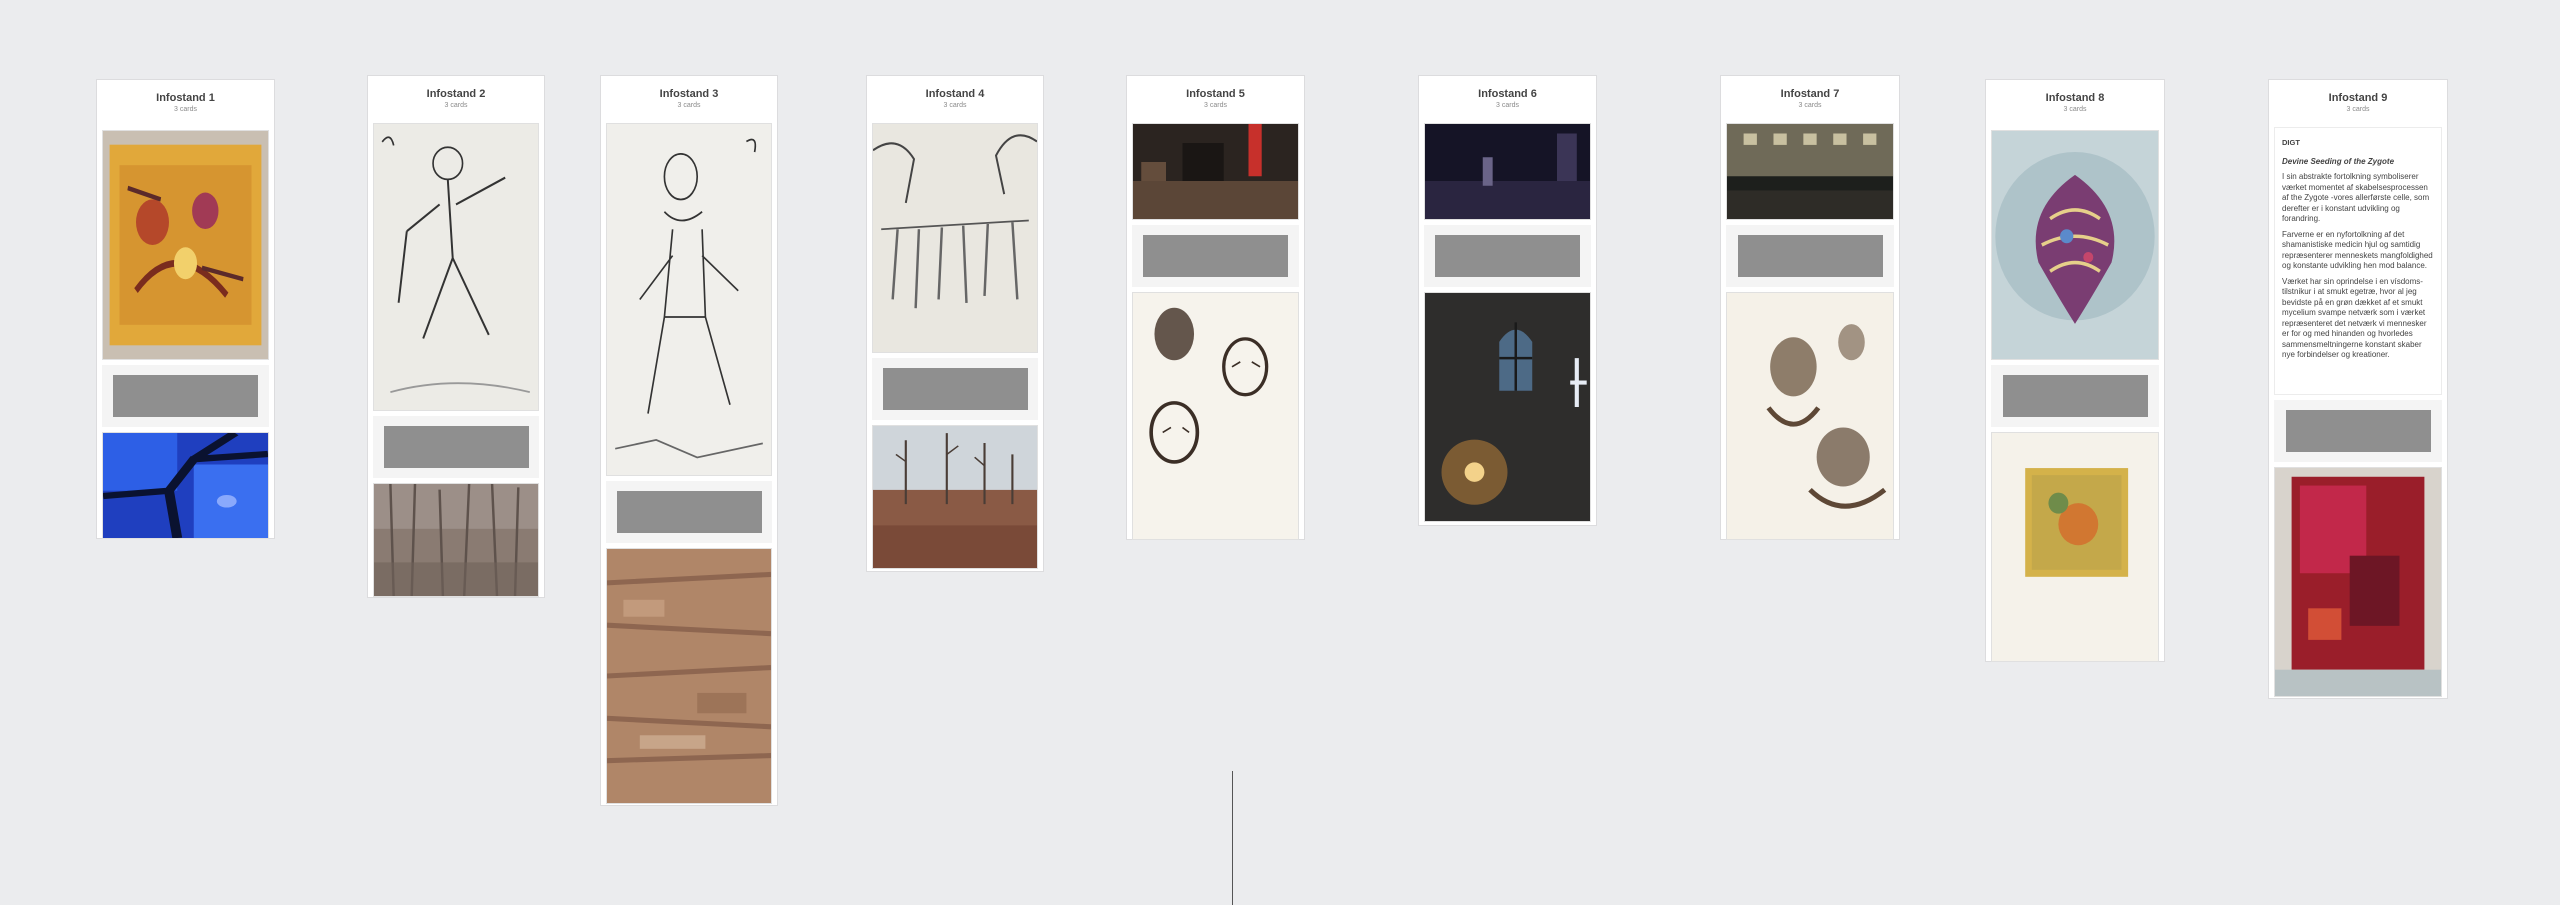 Image resolution: width=2560 pixels, height=905 pixels. Describe the element at coordinates (689, 94) in the screenshot. I see `column-title: Infostand 3` at that location.